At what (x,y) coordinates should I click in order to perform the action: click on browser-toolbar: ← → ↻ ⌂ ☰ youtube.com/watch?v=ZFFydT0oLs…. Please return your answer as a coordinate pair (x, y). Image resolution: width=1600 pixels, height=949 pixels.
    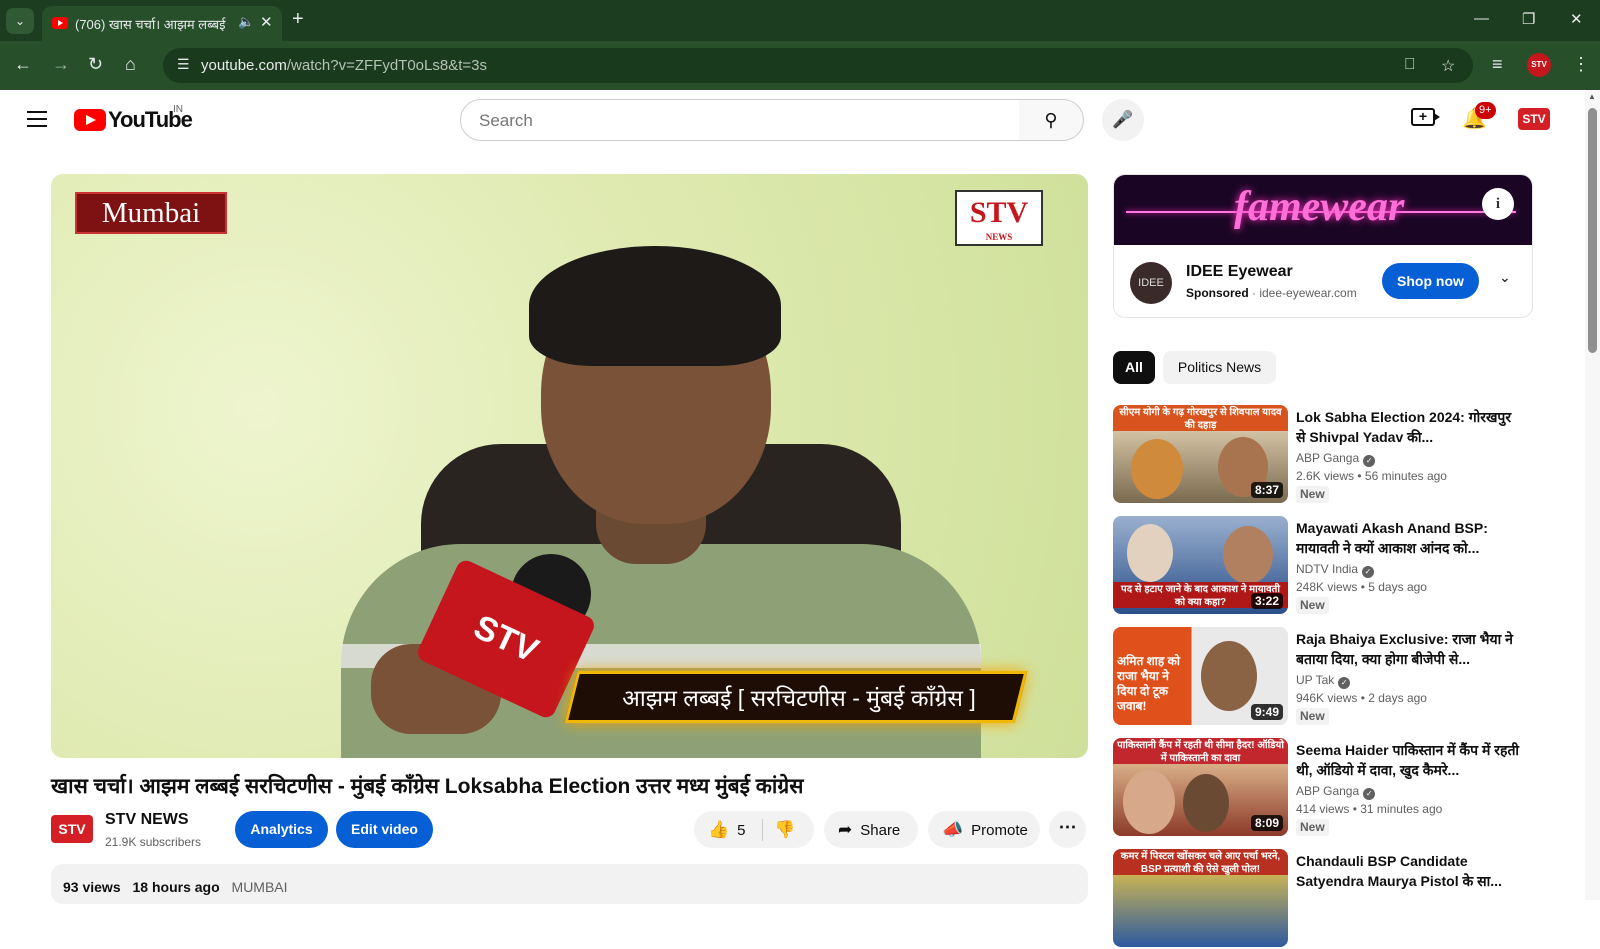
    Looking at the image, I should click on (800, 65).